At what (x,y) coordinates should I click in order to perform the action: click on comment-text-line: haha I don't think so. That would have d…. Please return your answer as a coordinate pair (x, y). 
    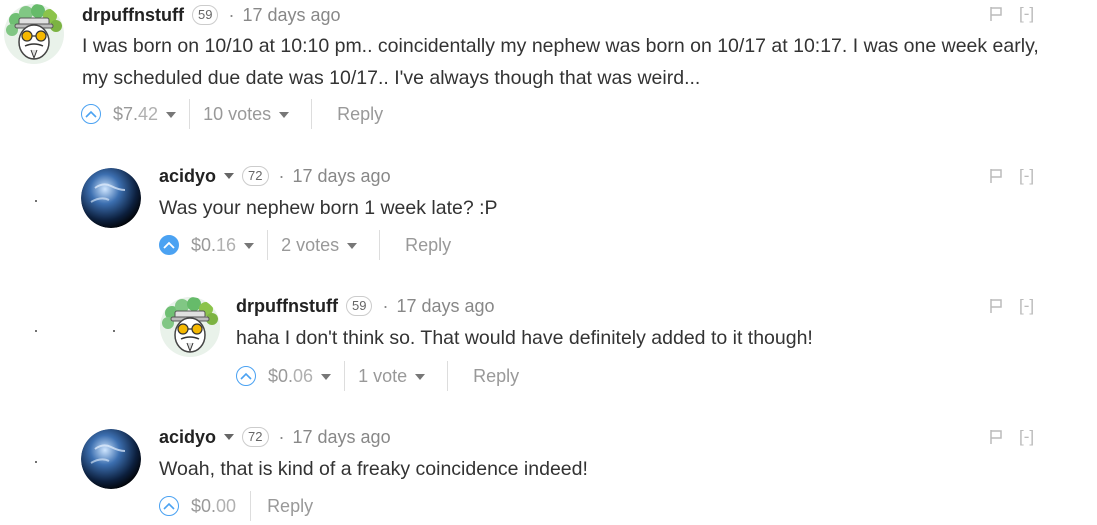
    Looking at the image, I should click on (524, 338).